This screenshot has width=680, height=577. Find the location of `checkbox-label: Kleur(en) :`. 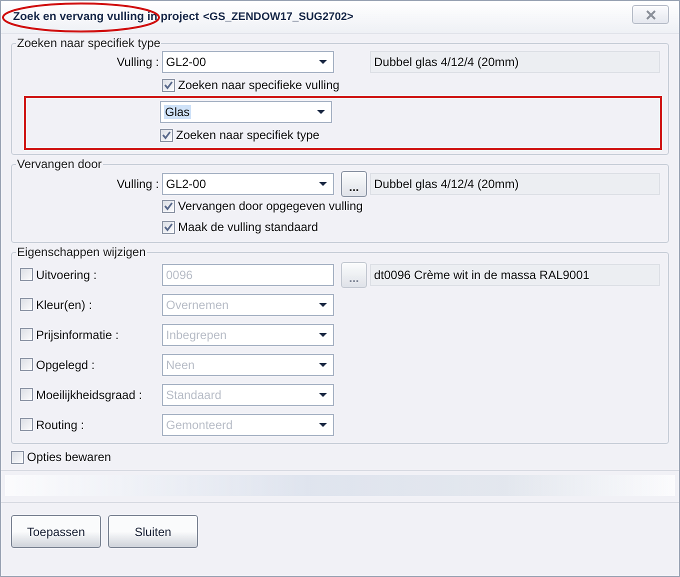

checkbox-label: Kleur(en) : is located at coordinates (64, 305).